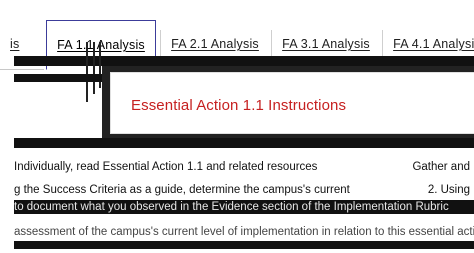  What do you see at coordinates (441, 167) in the screenshot?
I see `instruction-step-right-1: Gather and` at bounding box center [441, 167].